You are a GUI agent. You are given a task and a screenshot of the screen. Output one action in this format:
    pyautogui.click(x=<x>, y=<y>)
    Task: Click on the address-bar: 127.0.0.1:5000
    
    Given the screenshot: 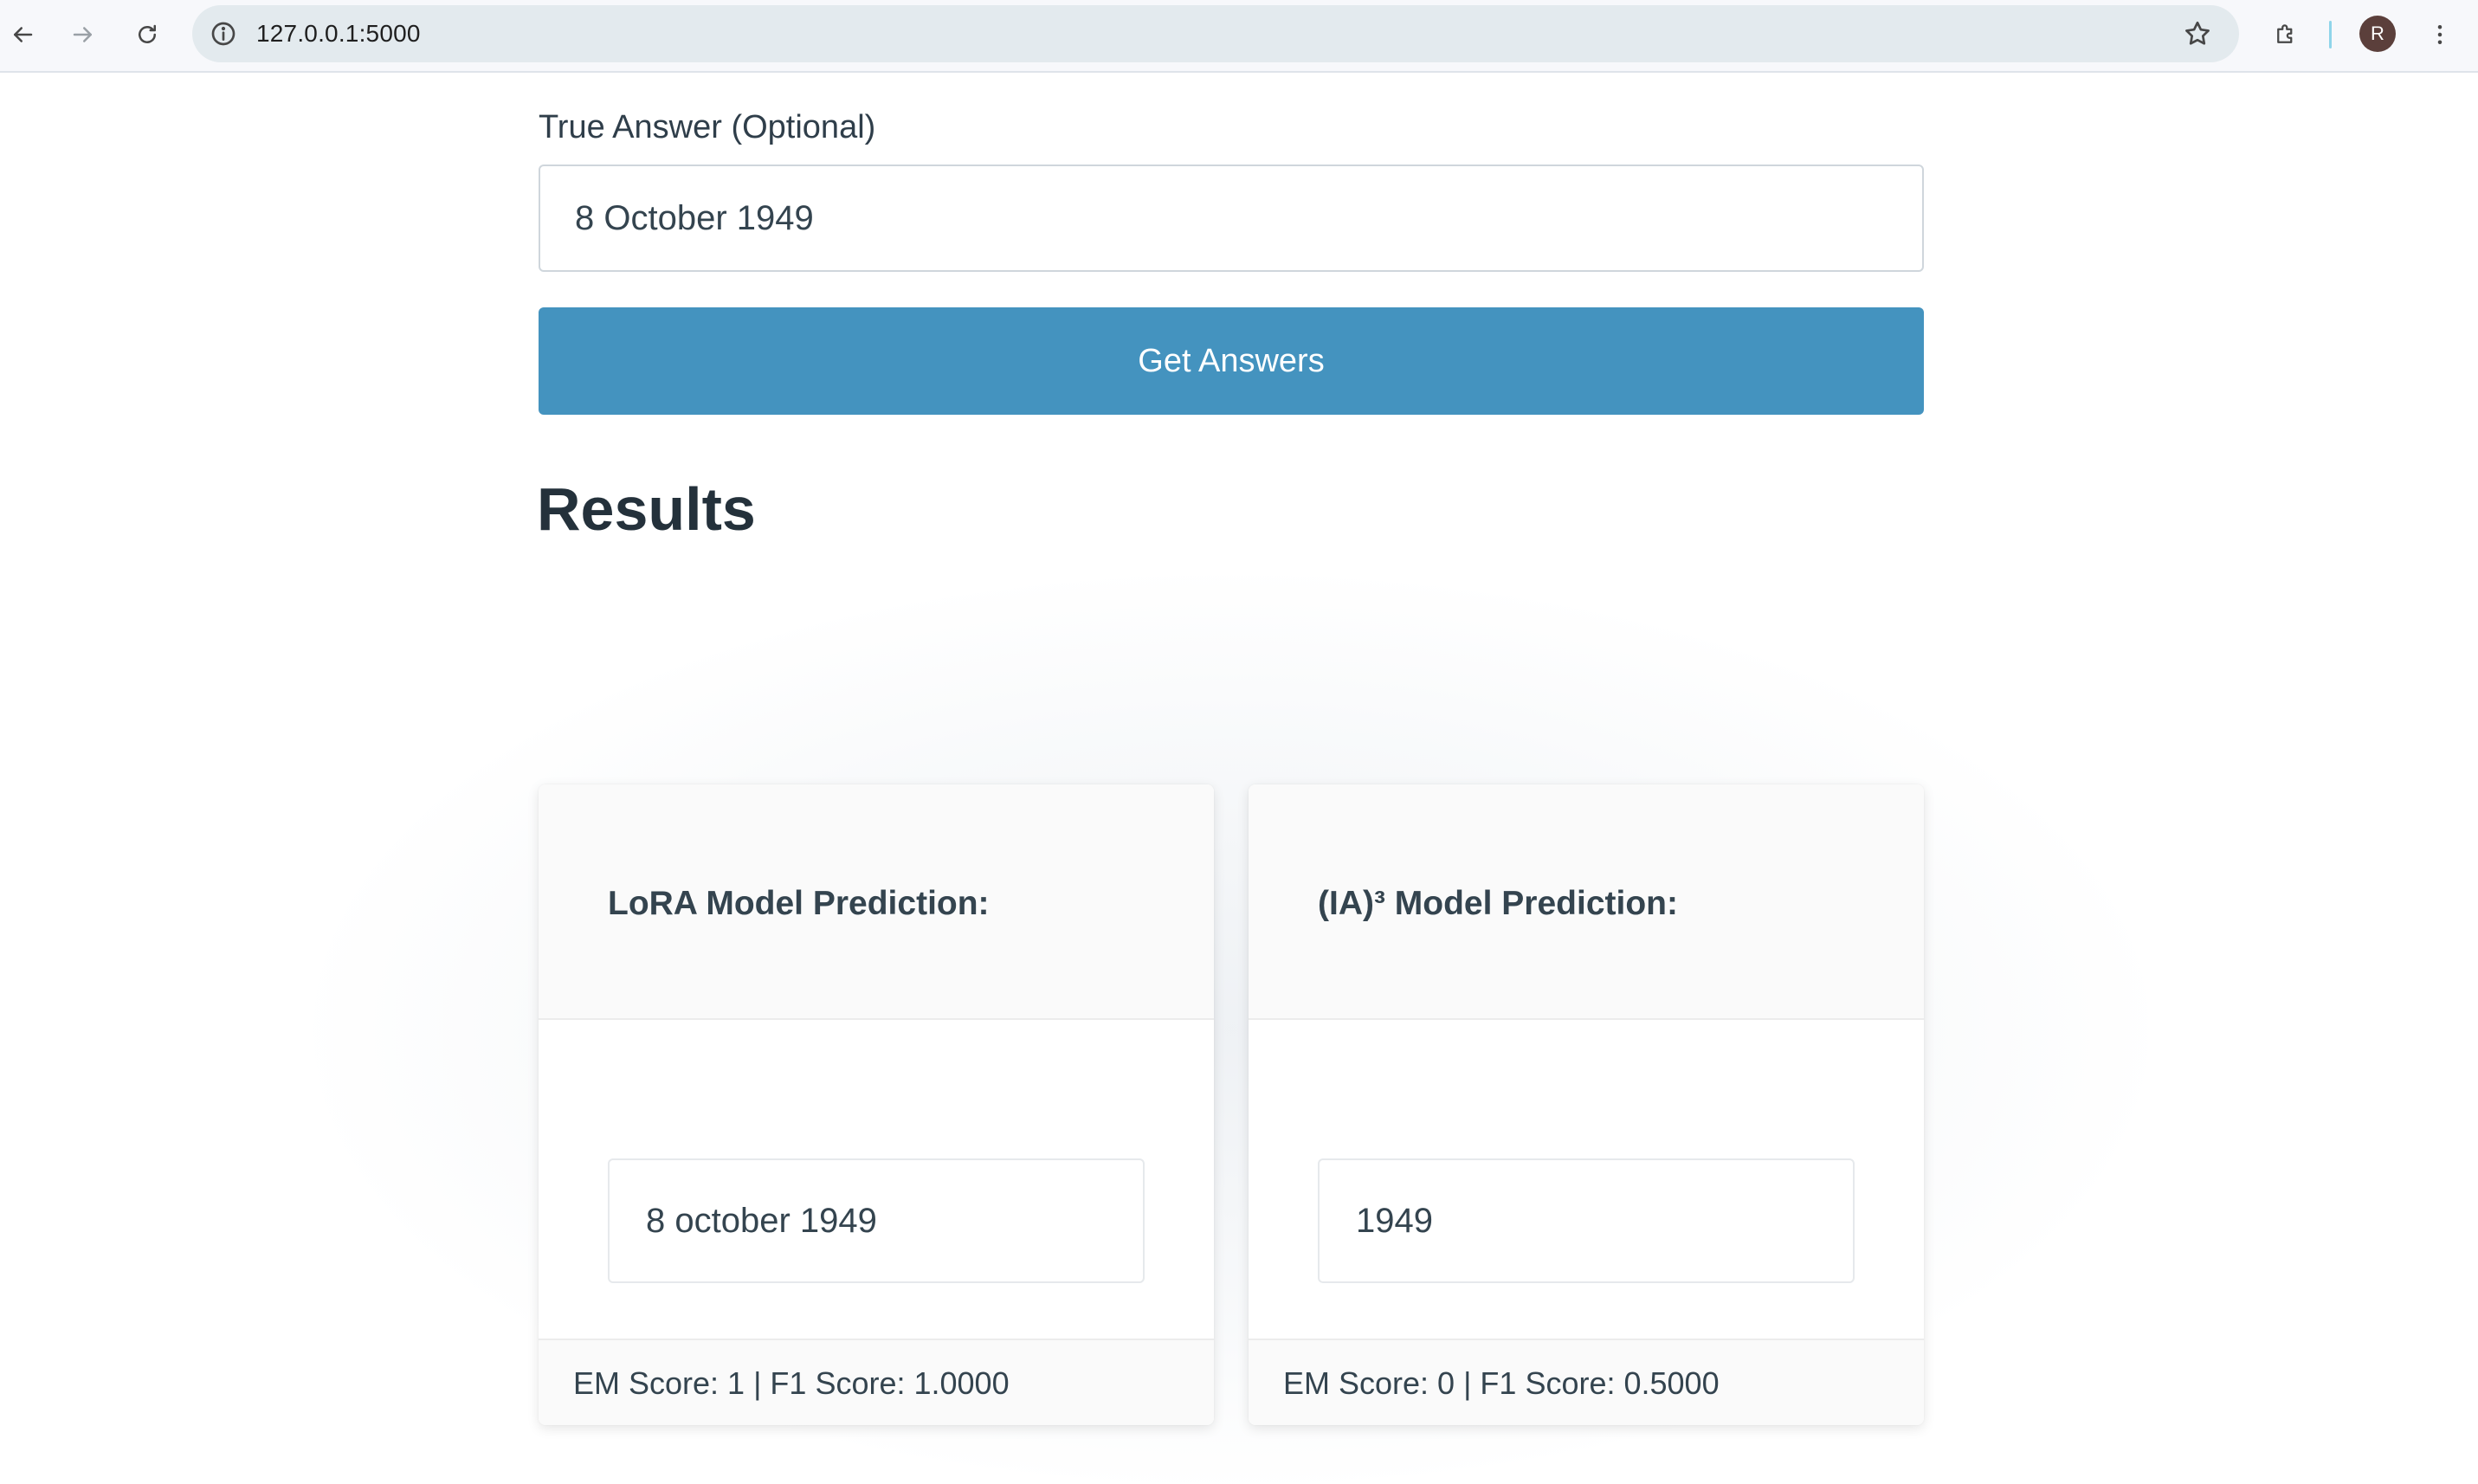 What is the action you would take?
    pyautogui.click(x=1215, y=33)
    